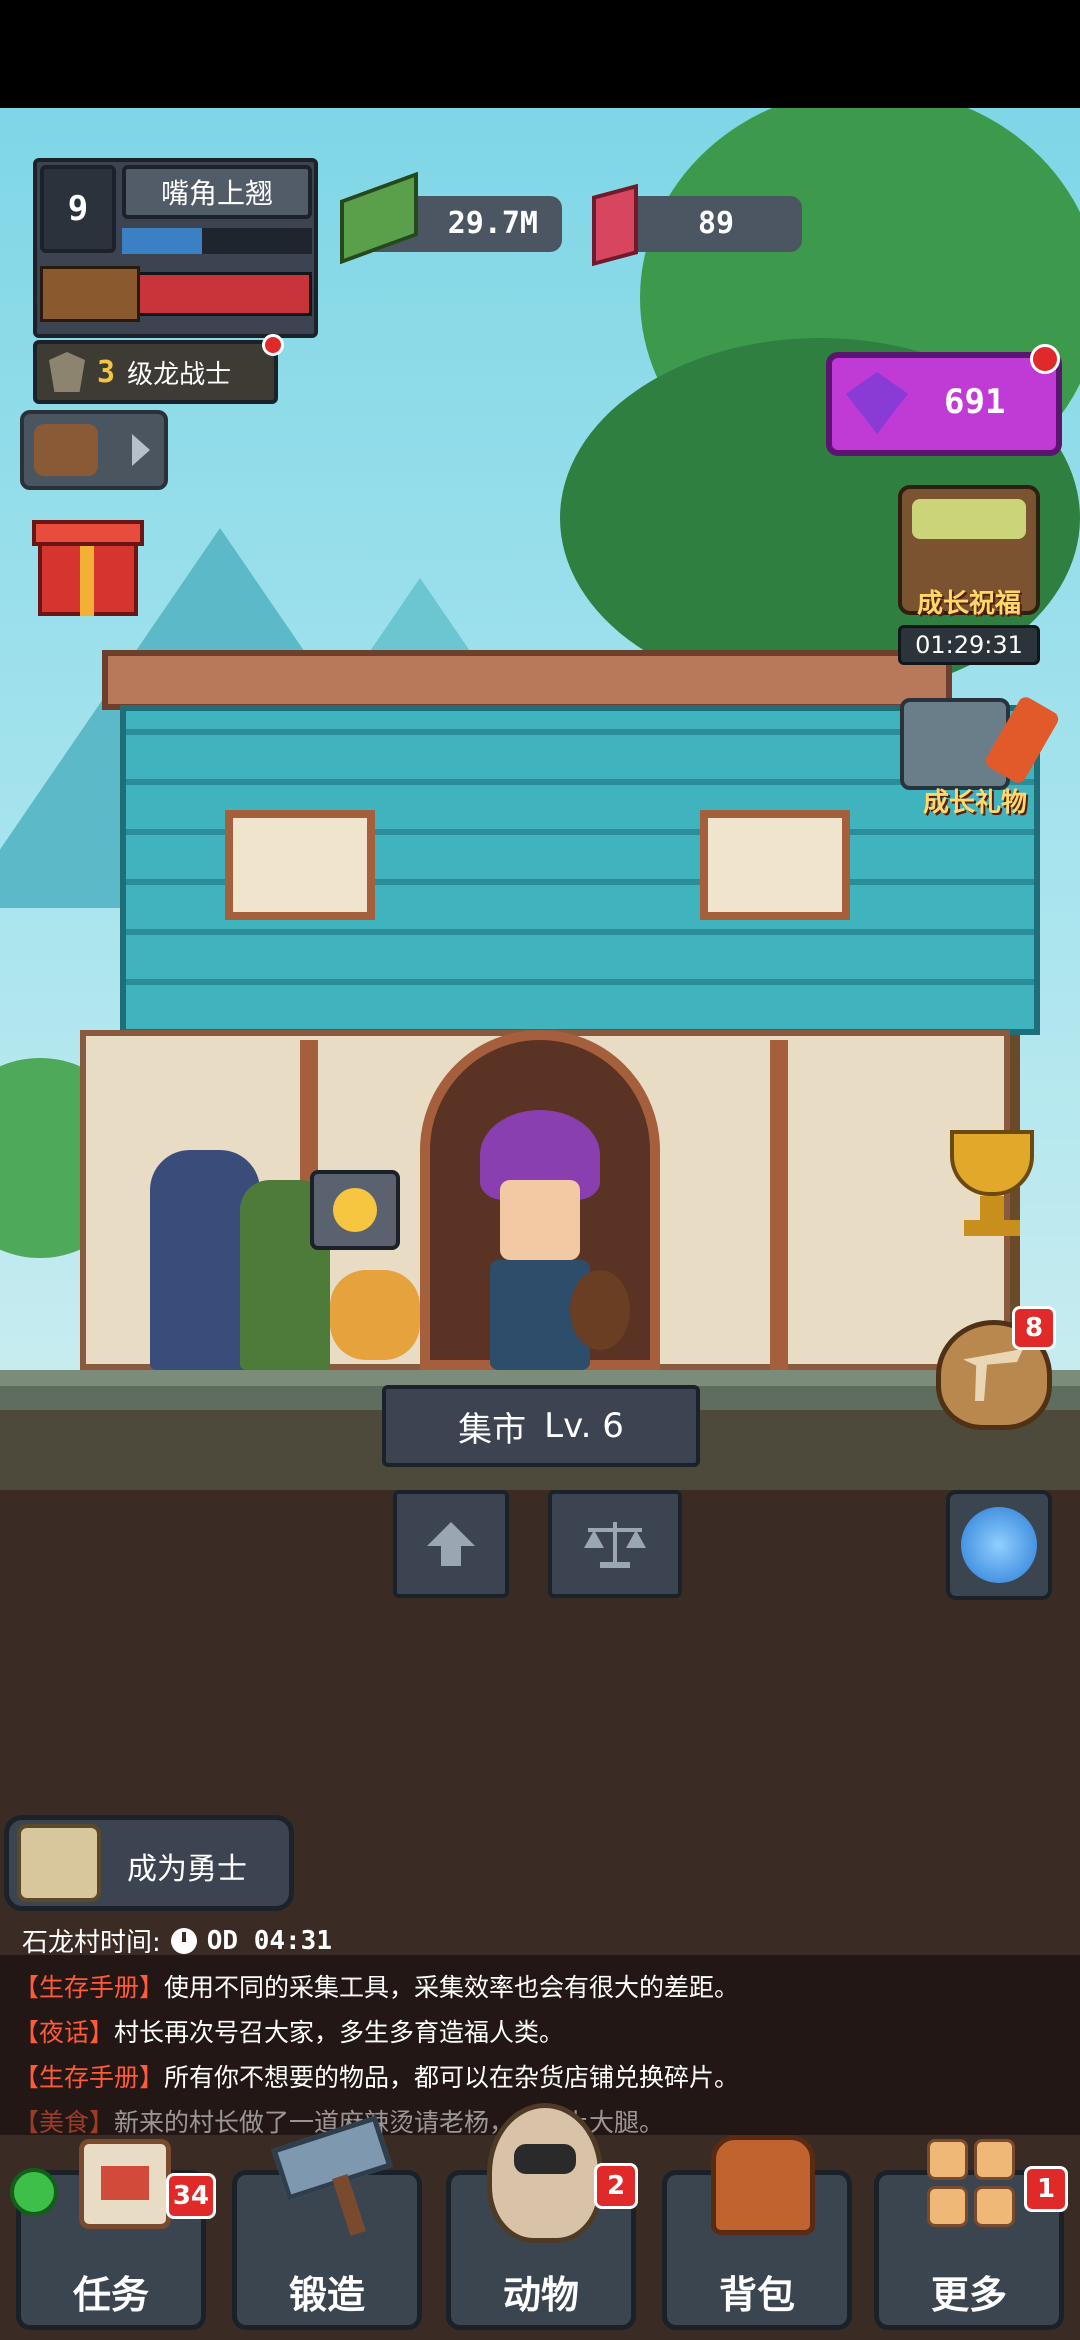  Describe the element at coordinates (545, 2173) in the screenshot. I see `animal-icon` at that location.